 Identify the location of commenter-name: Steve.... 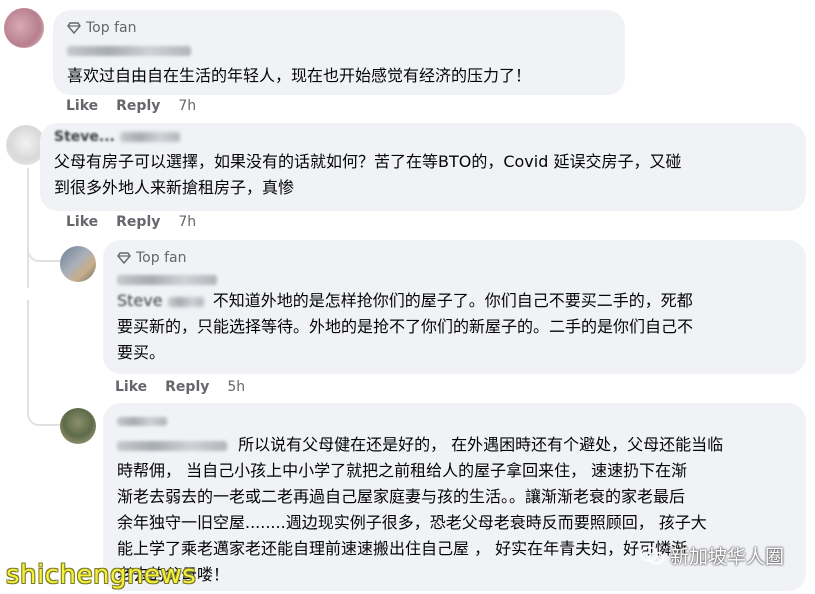
(423, 139).